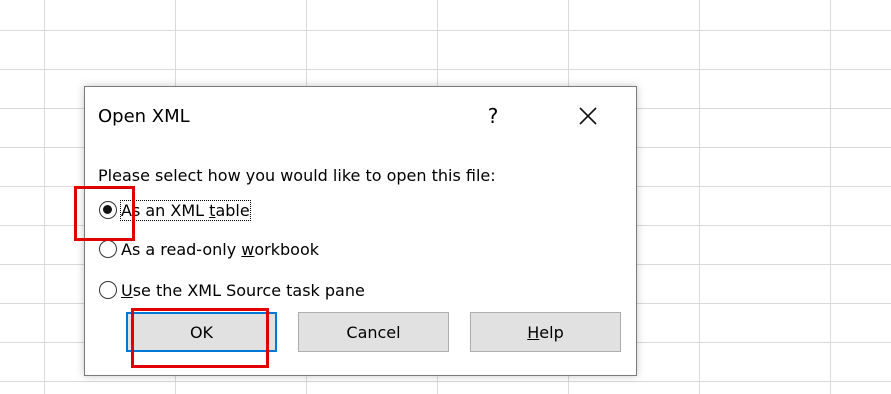  I want to click on option-label-xml-table: As an XML table, so click(185, 210).